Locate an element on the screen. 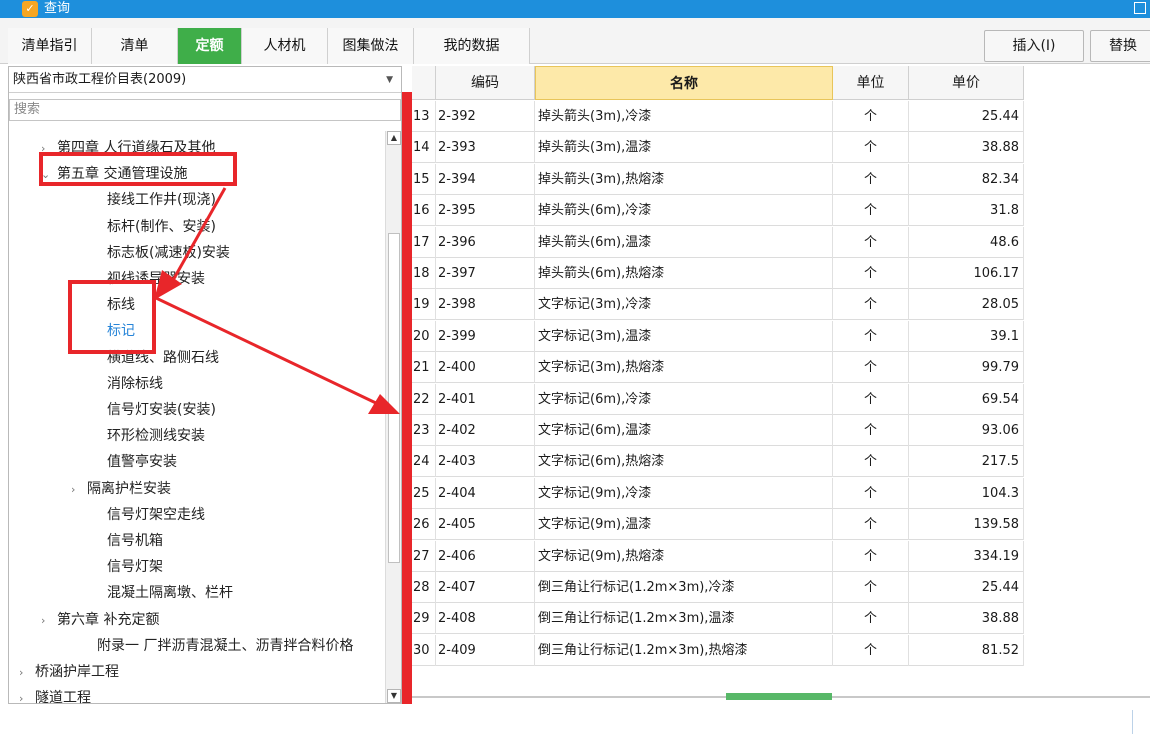  tree-item-sign-board: 标志板(减速板)安装 is located at coordinates (160, 253).